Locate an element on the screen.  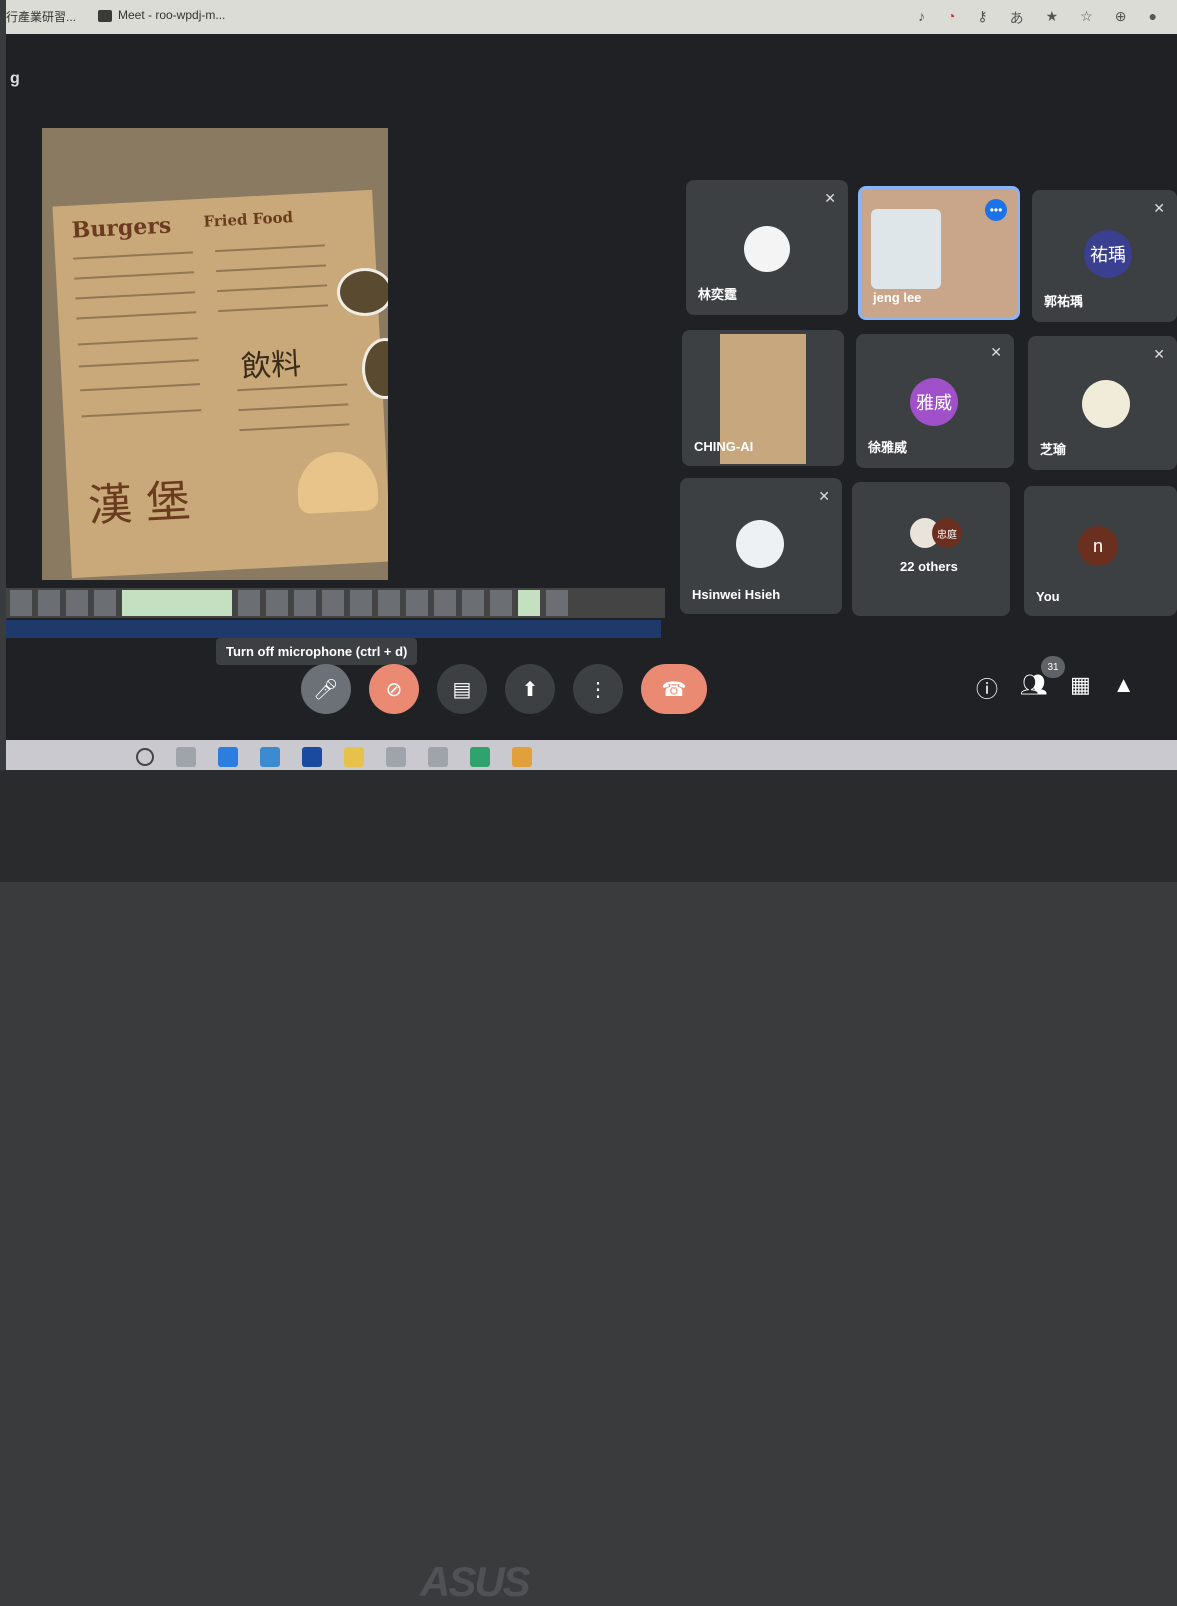
participant-name: 芝瑜 is located at coordinates (1053, 449).